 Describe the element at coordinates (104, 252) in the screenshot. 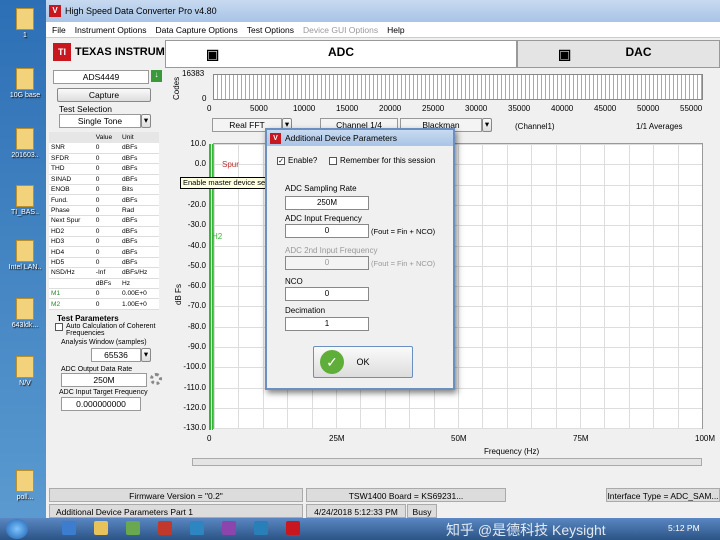

I see `table-row: HD4 0 dBFs` at that location.